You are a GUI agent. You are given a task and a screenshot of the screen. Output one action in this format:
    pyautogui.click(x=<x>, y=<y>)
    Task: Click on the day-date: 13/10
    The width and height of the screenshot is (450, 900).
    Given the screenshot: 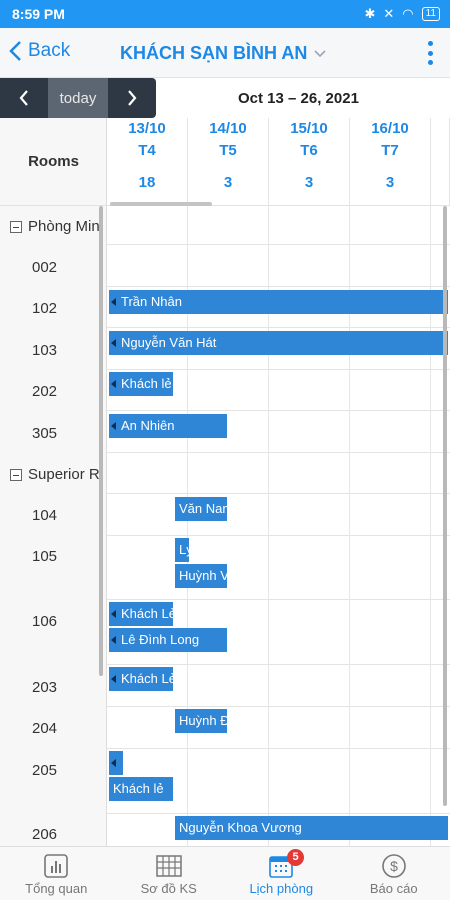 What is the action you would take?
    pyautogui.click(x=147, y=128)
    